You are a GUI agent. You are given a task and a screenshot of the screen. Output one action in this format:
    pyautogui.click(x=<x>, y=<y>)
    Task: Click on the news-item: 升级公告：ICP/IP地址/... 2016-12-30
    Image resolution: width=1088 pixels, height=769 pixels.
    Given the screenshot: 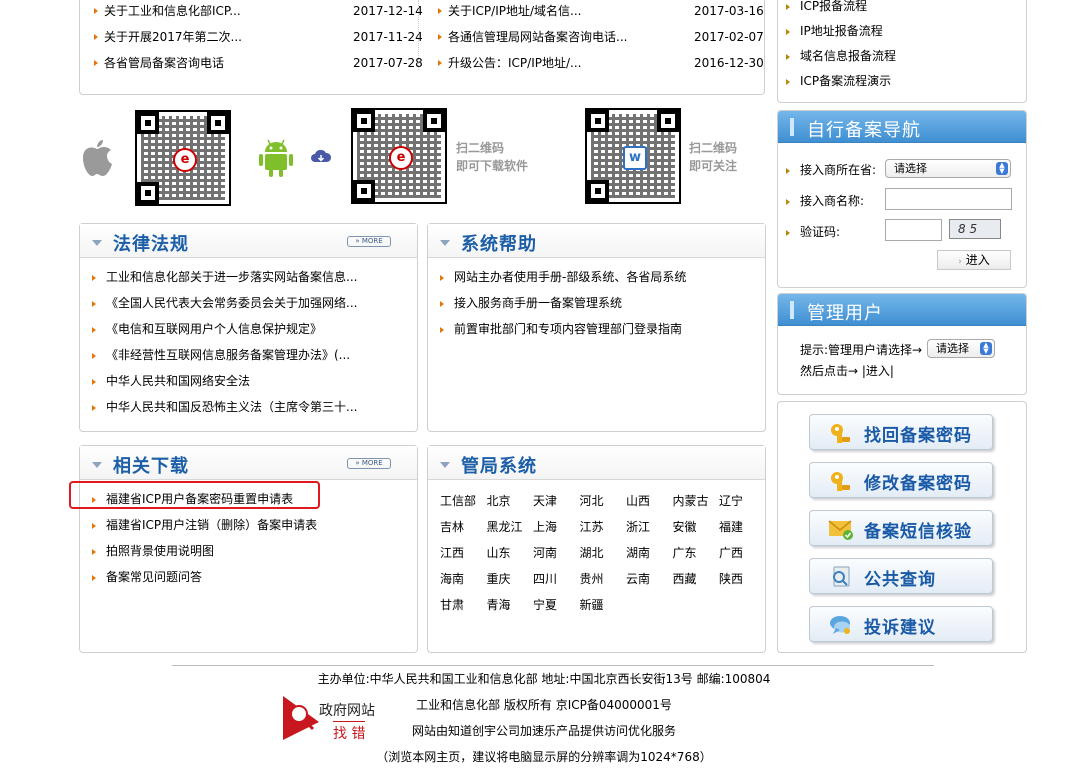 What is the action you would take?
    pyautogui.click(x=594, y=63)
    